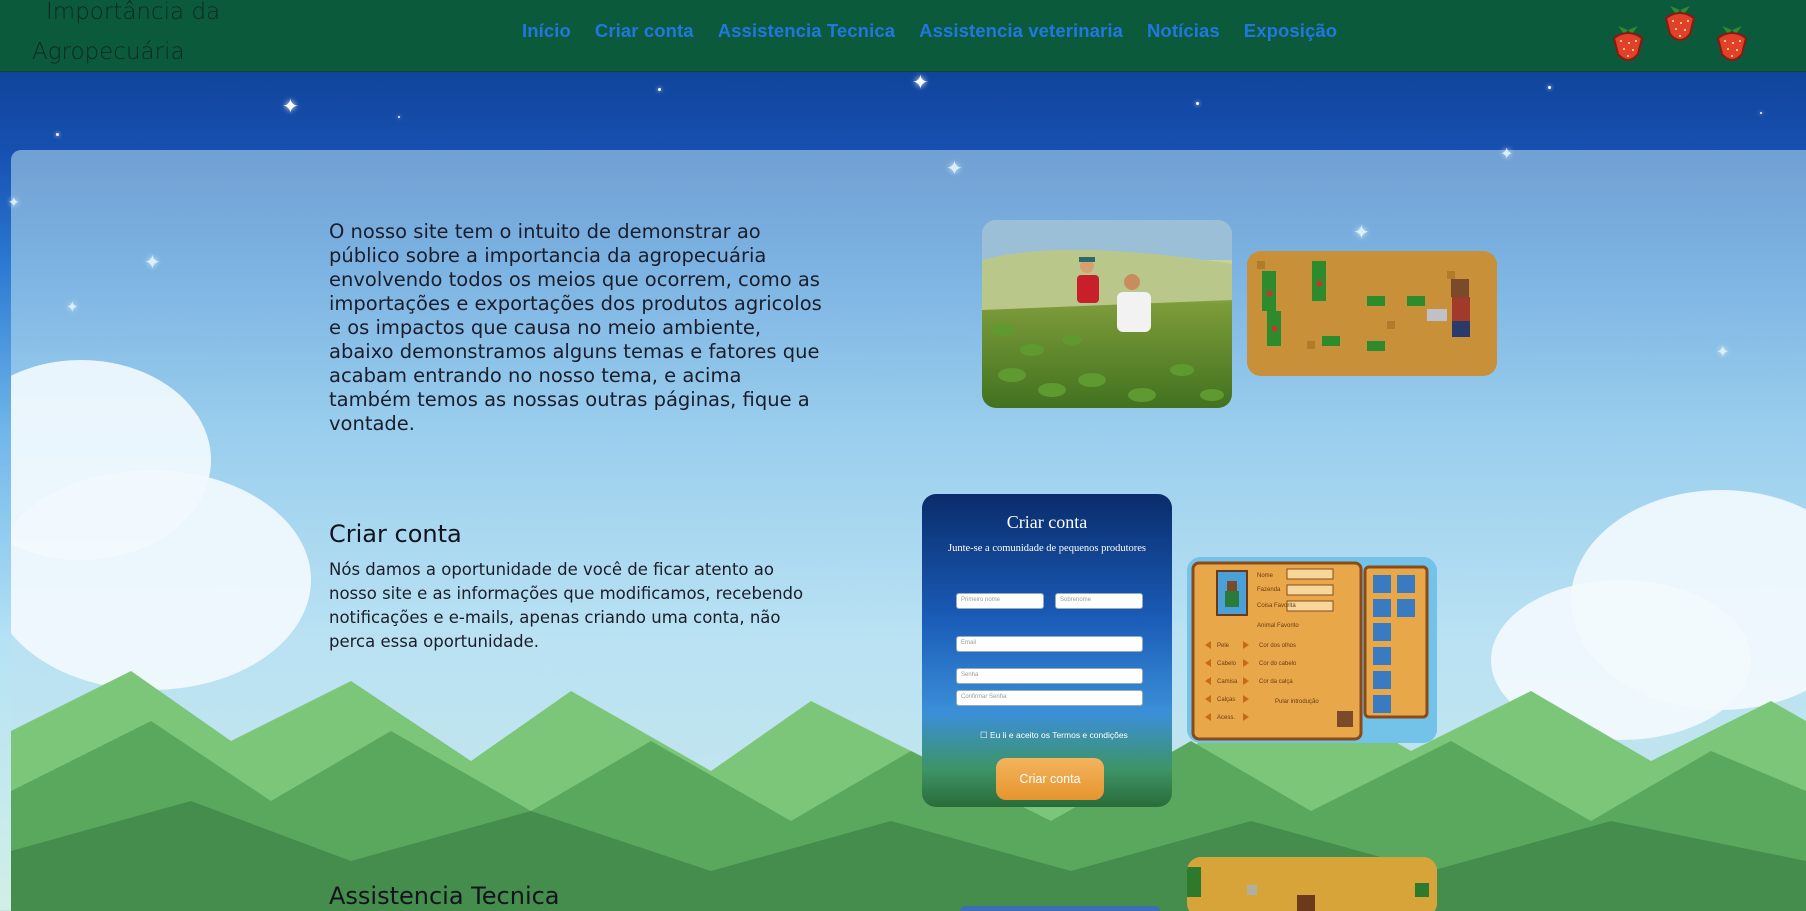  What do you see at coordinates (1227, 664) in the screenshot?
I see `svg-text: Cabelo` at bounding box center [1227, 664].